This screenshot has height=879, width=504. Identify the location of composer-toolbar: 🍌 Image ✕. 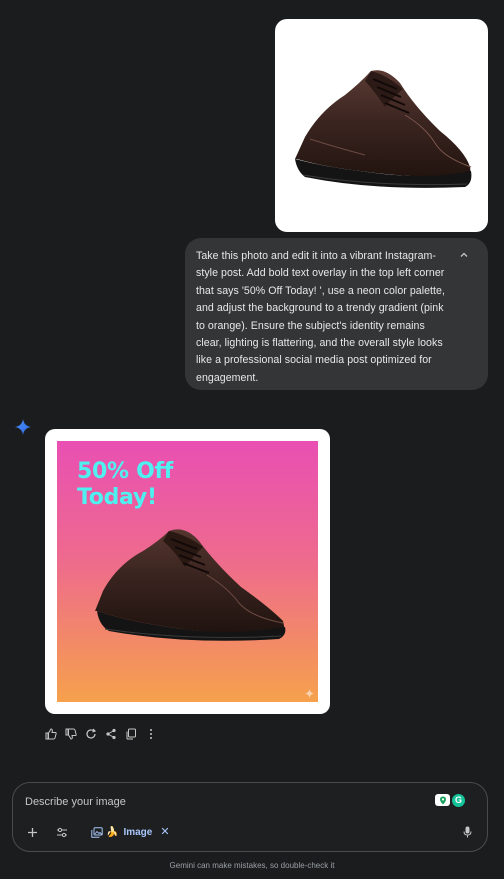
(97, 832).